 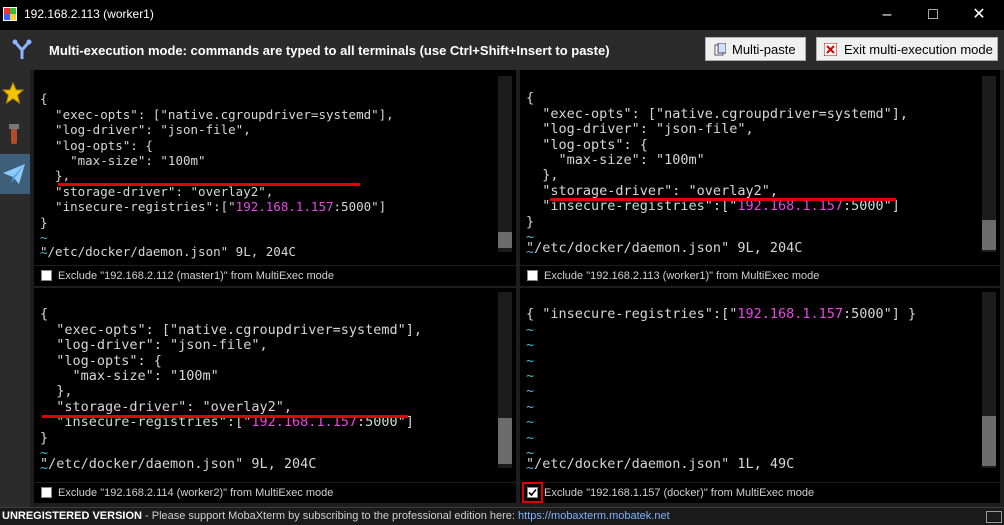 I want to click on star-icon, so click(x=13, y=93).